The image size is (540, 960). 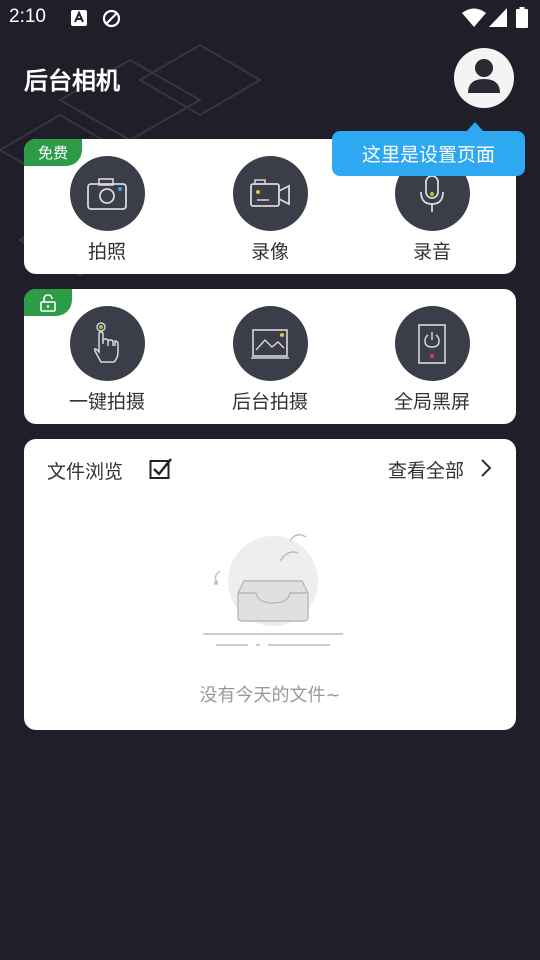 What do you see at coordinates (269, 252) in the screenshot?
I see `video-label: 录像` at bounding box center [269, 252].